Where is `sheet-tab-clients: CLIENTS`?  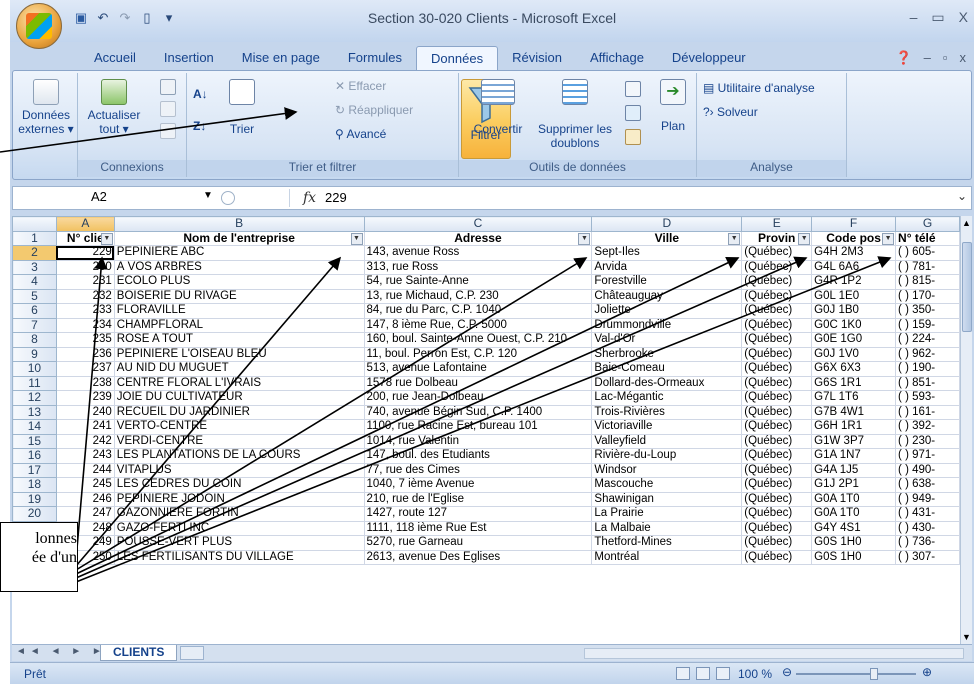 sheet-tab-clients: CLIENTS is located at coordinates (139, 653).